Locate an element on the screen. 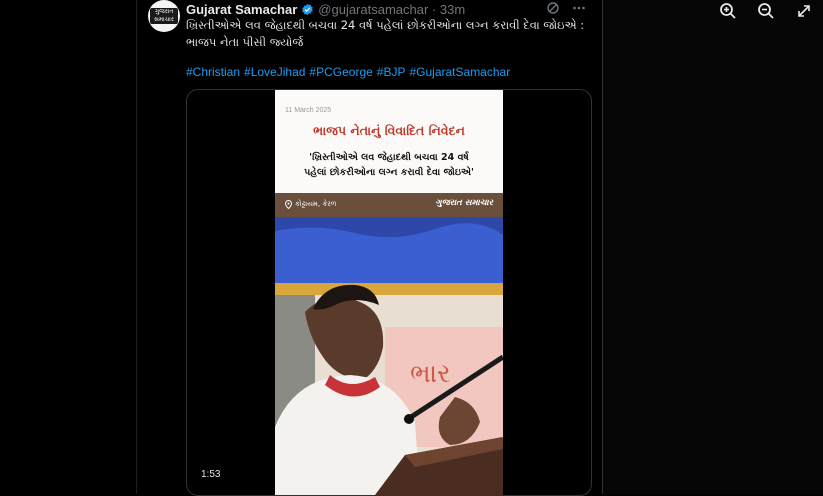 The width and height of the screenshot is (823, 496). avatar: ગુજરાત સમાચાર is located at coordinates (164, 16).